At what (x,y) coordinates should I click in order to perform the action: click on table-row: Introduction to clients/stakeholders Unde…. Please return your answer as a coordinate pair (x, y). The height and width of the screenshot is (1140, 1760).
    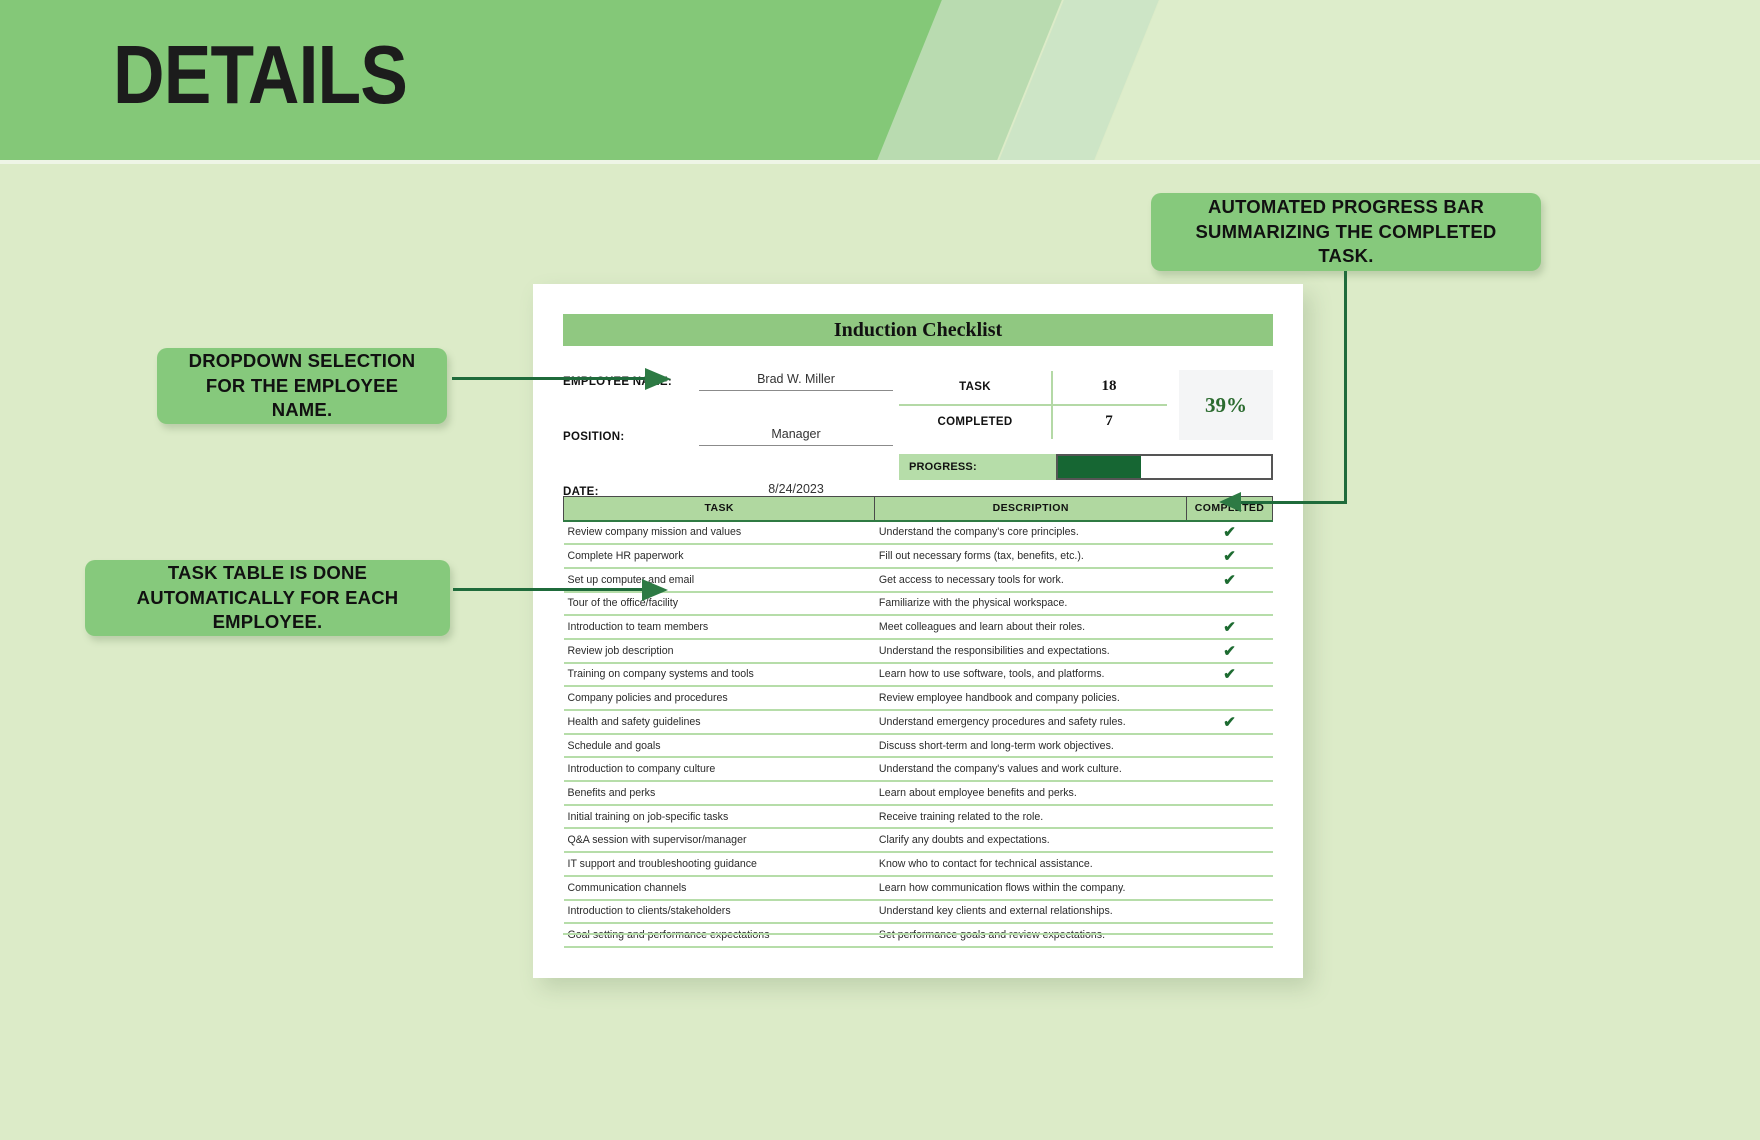
    Looking at the image, I should click on (918, 912).